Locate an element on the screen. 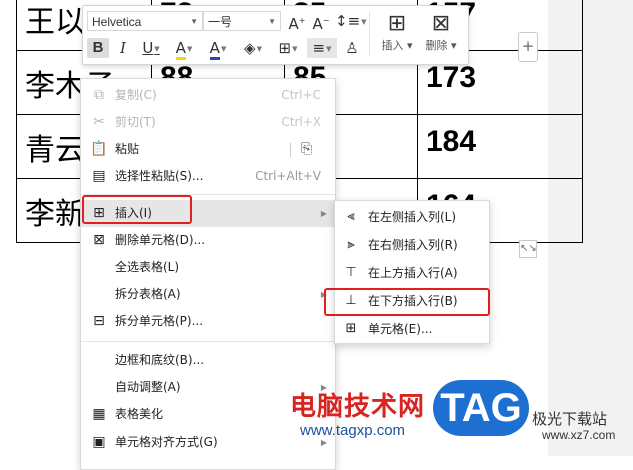 The width and height of the screenshot is (633, 470). italic-button: I is located at coordinates (123, 48).